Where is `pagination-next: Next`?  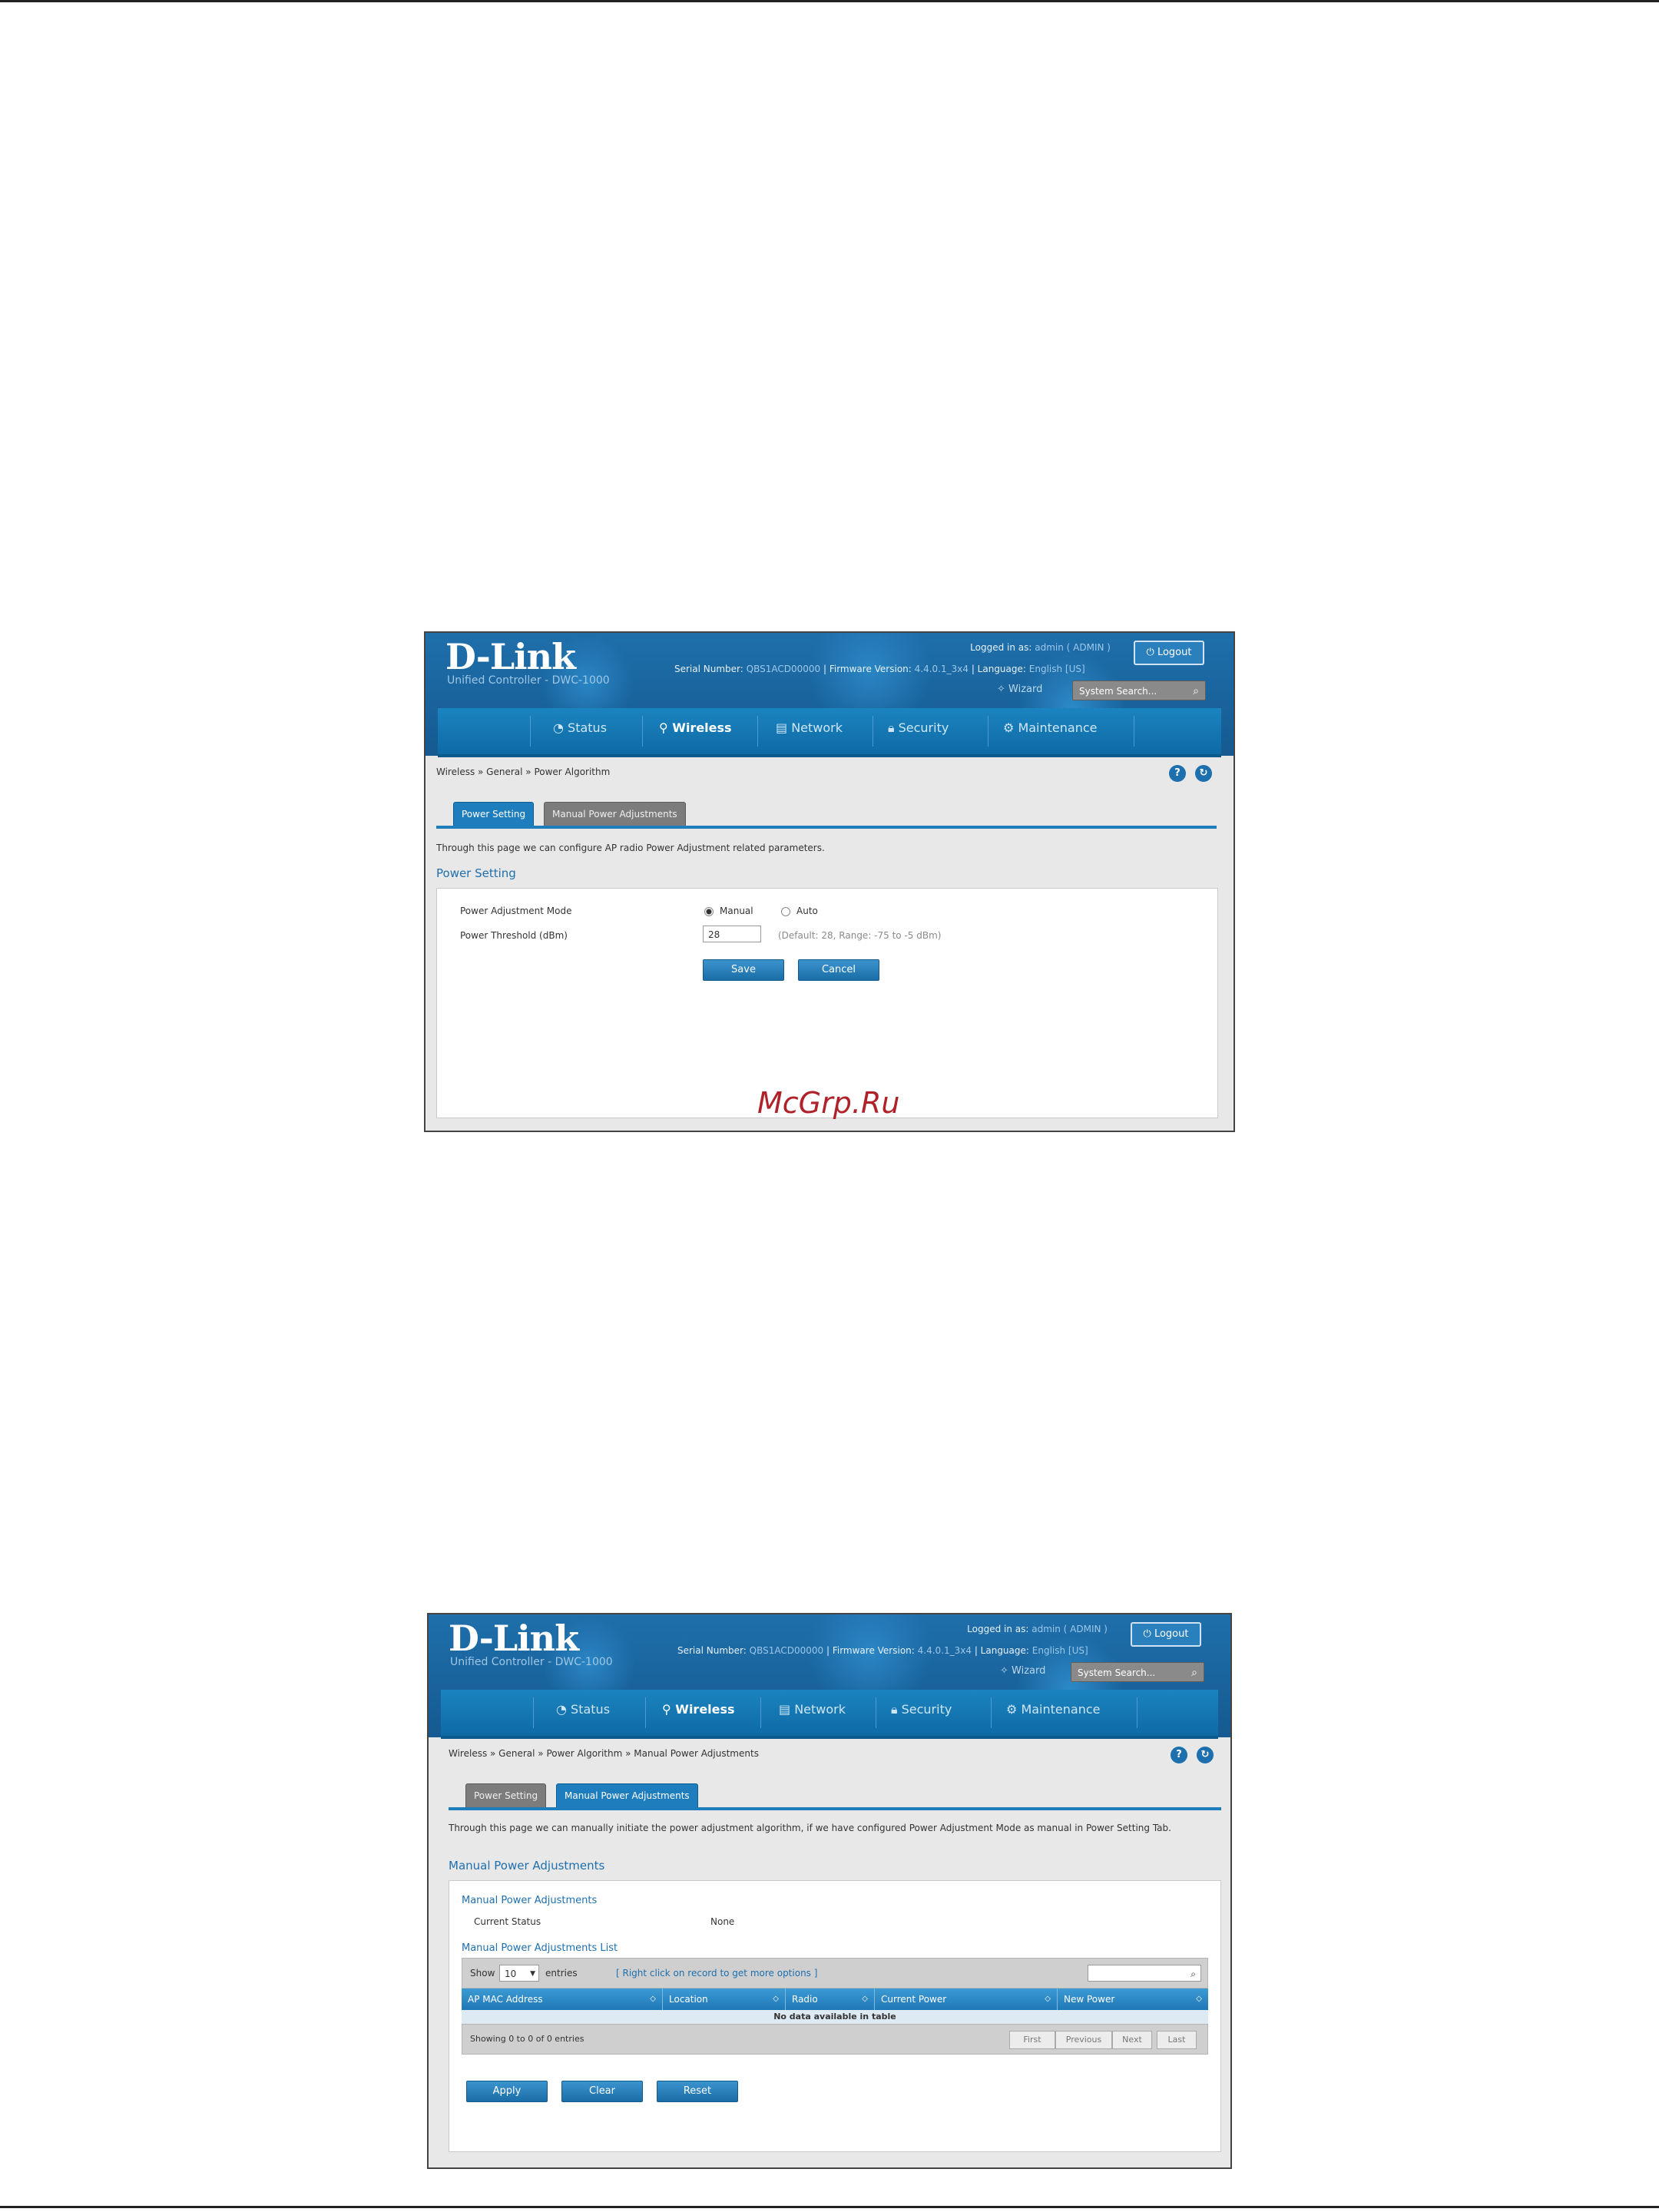 pagination-next: Next is located at coordinates (1132, 2040).